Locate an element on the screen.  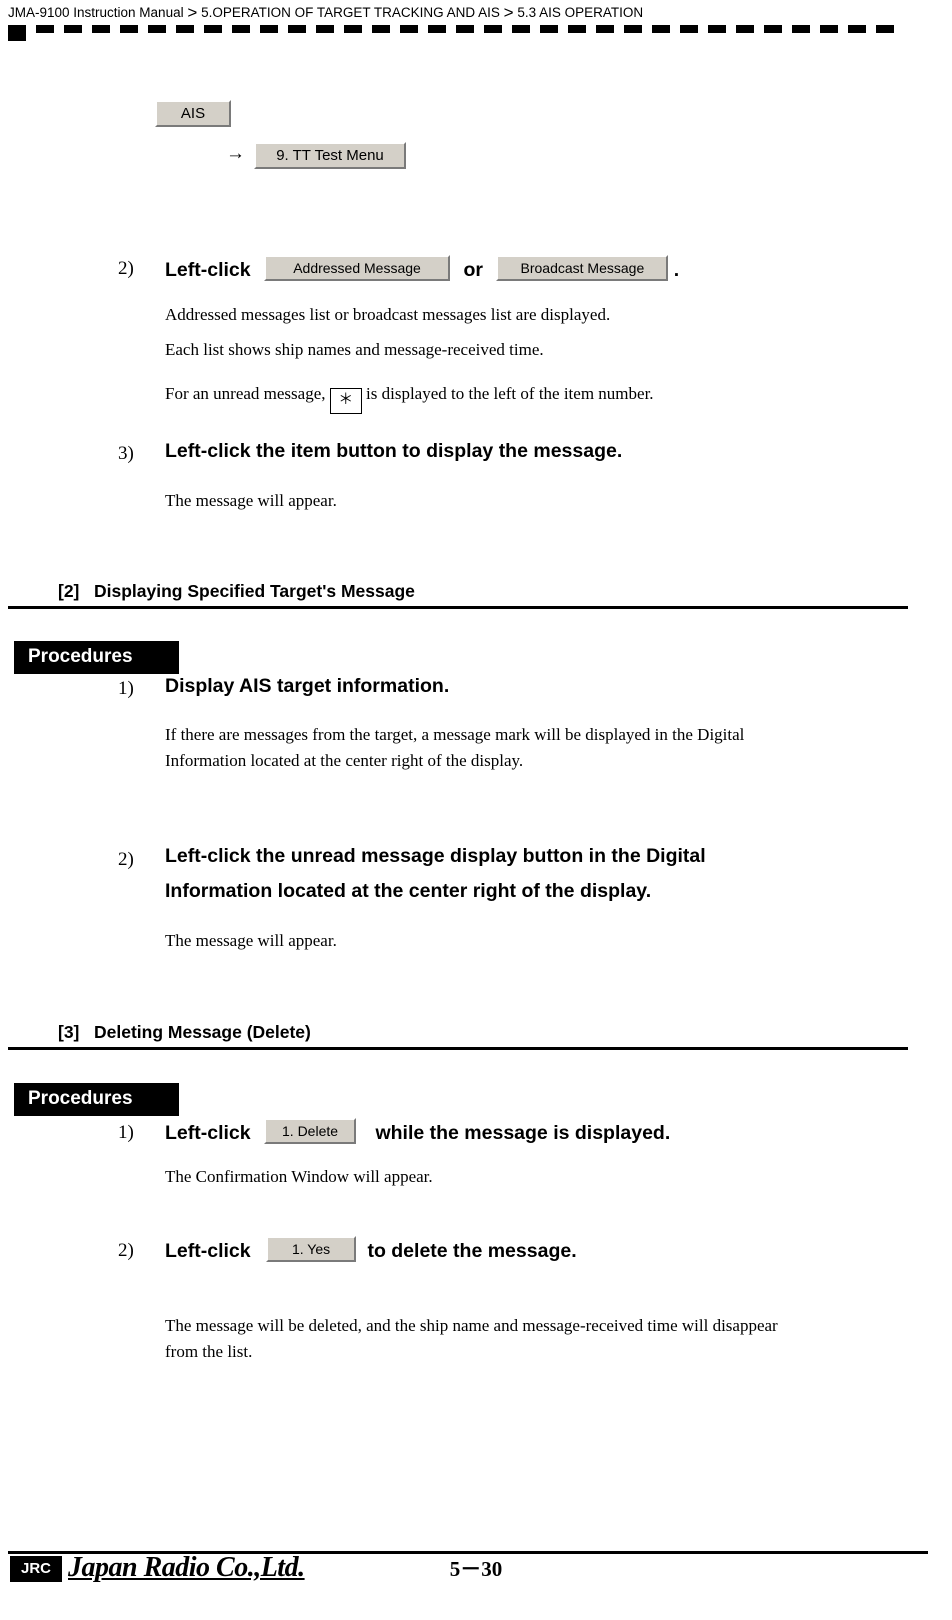
unread-message-text-pre: For an unread message, is located at coordinates (245, 393).